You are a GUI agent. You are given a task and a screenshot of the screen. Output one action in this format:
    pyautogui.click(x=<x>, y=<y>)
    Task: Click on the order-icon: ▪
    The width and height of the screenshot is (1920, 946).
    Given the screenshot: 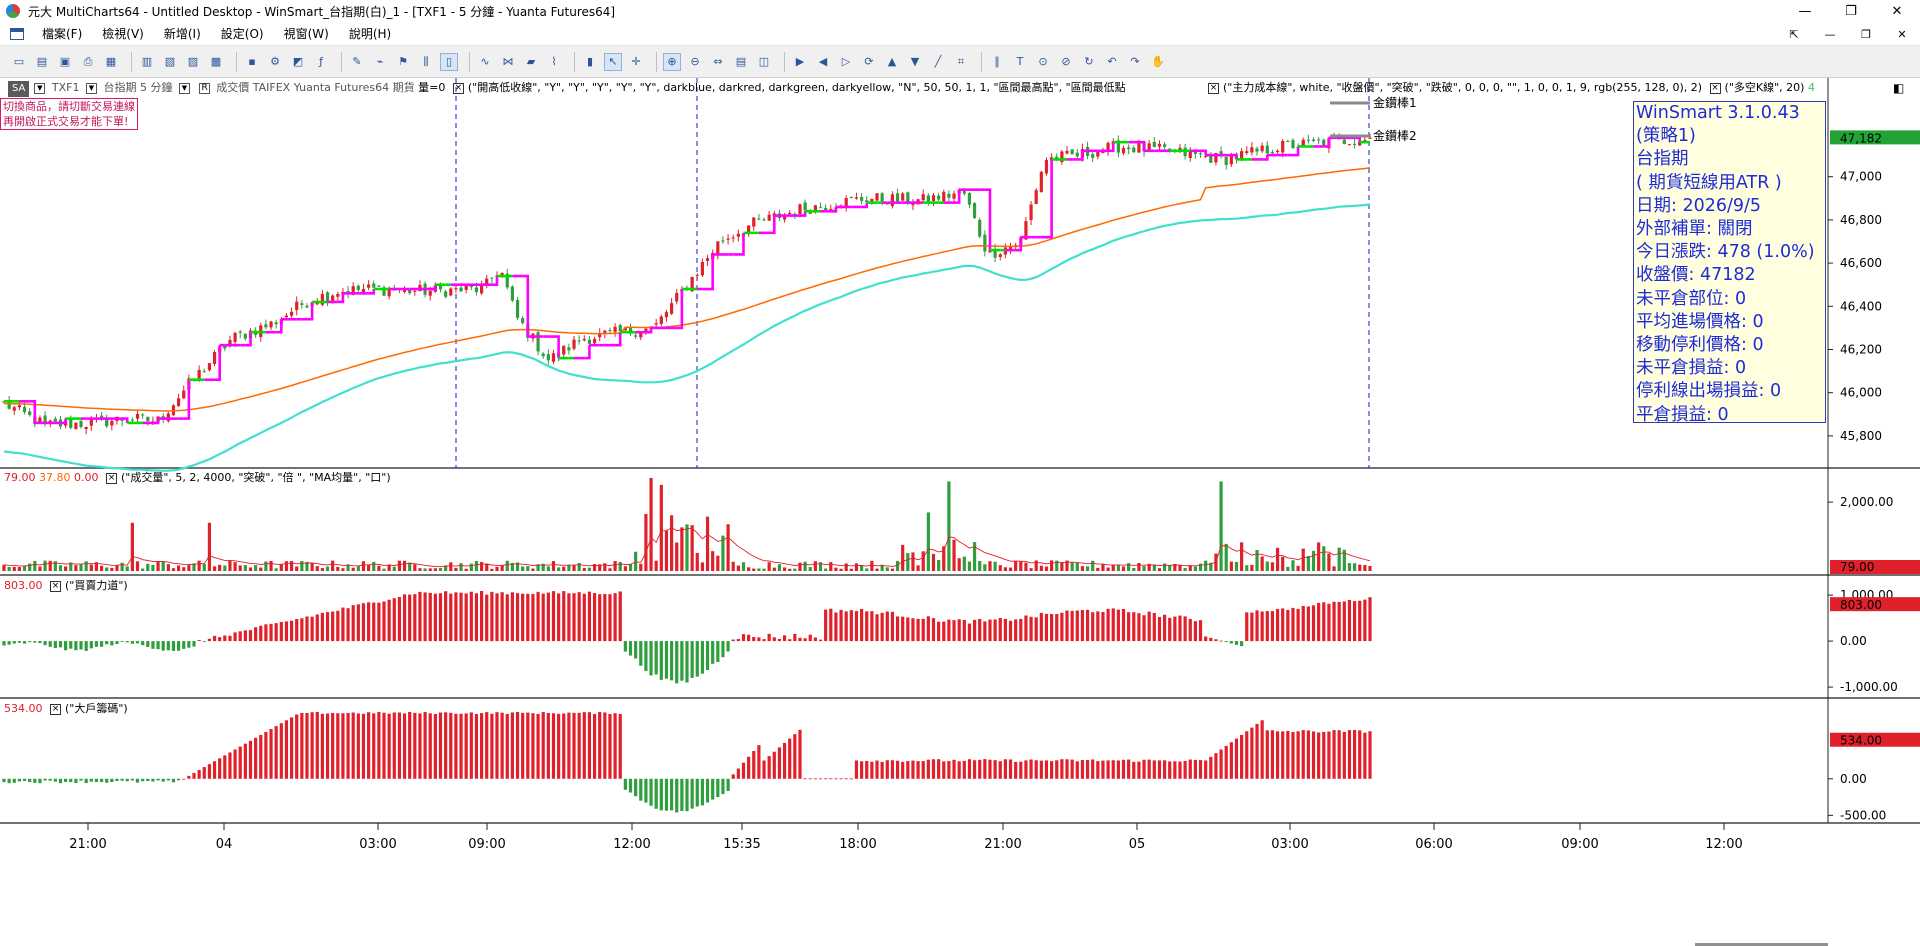 What is the action you would take?
    pyautogui.click(x=252, y=62)
    